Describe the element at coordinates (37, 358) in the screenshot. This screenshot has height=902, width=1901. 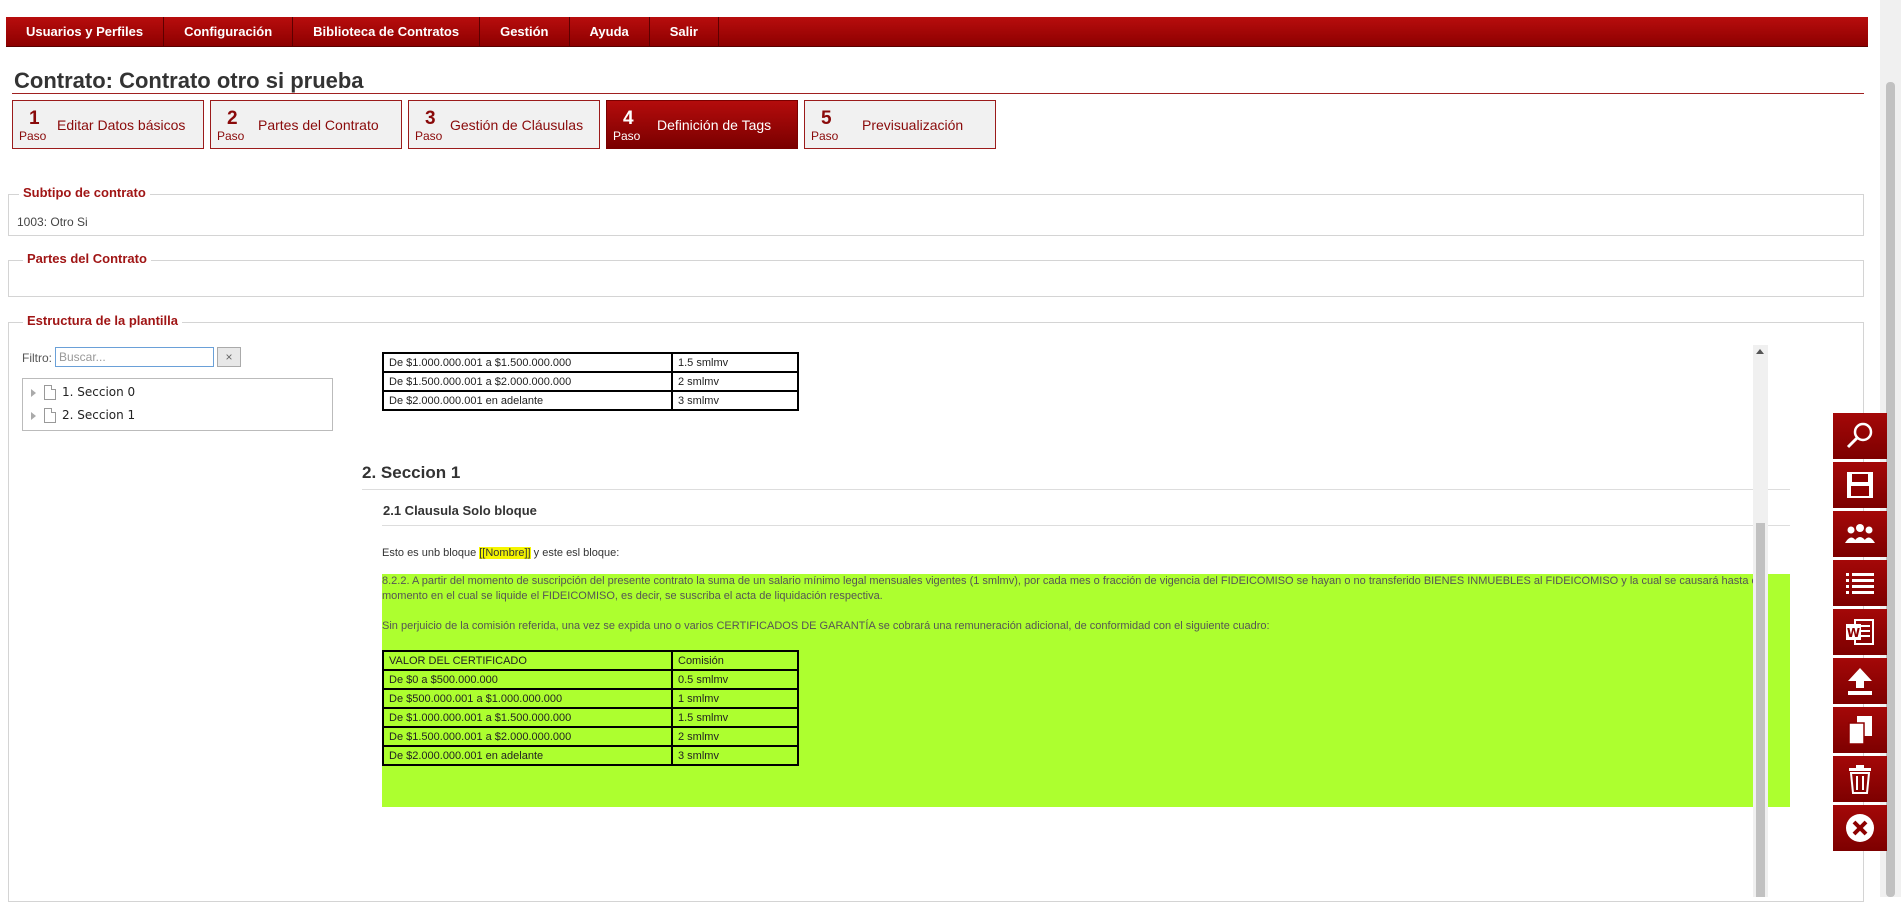
I see `filter-label: Filtro:` at that location.